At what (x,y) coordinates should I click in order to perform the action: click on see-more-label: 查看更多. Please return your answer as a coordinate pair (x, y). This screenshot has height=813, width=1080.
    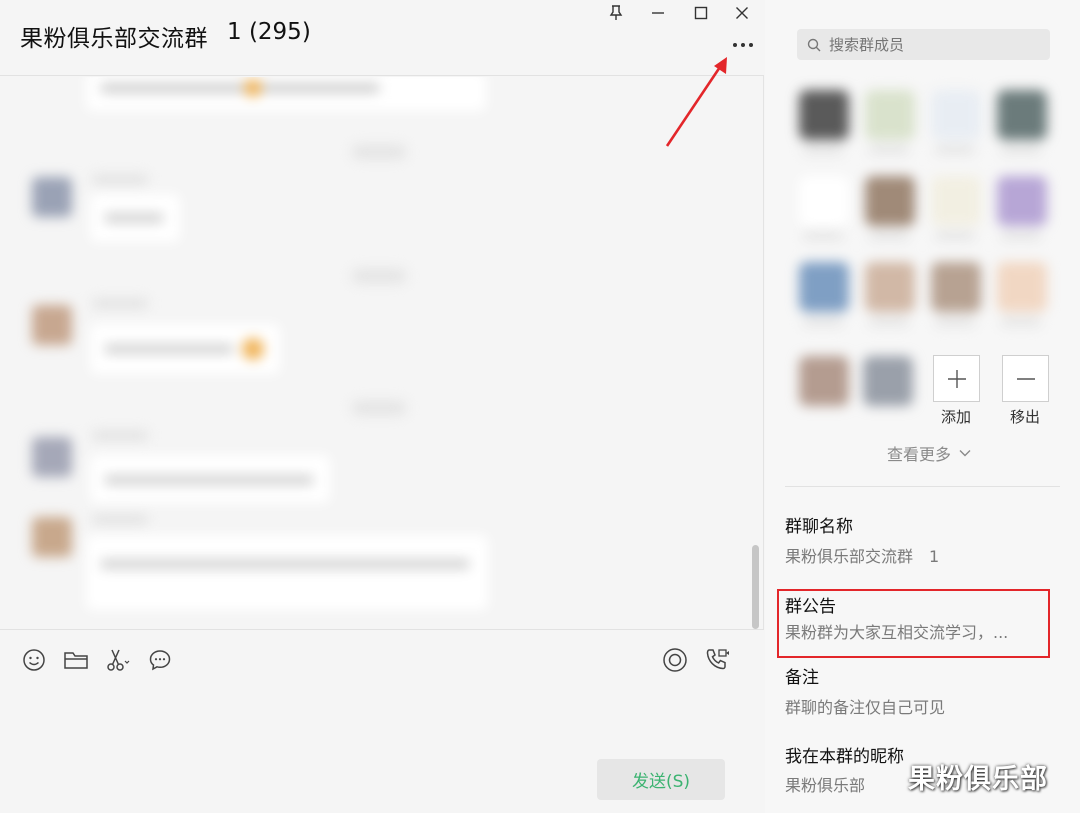
    Looking at the image, I should click on (919, 454).